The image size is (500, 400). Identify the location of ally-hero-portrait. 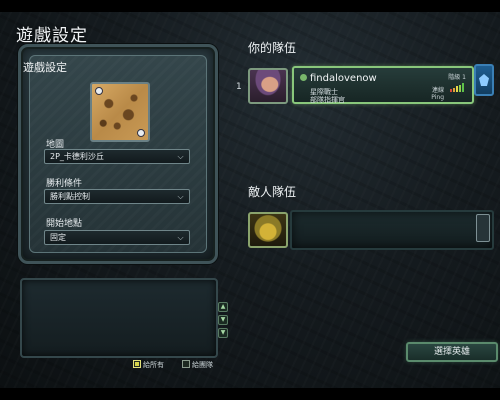
(268, 86).